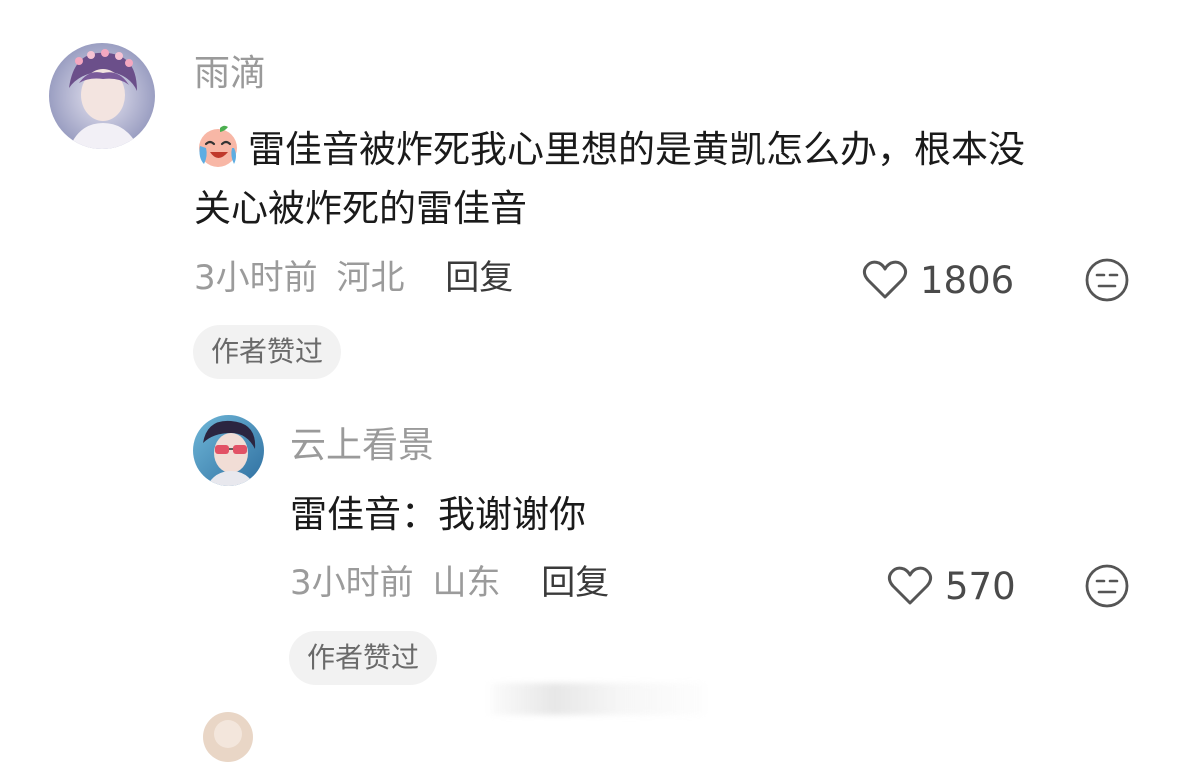 This screenshot has height=762, width=1179. What do you see at coordinates (438, 514) in the screenshot?
I see `comment-text: 雷佳音：我谢谢你` at bounding box center [438, 514].